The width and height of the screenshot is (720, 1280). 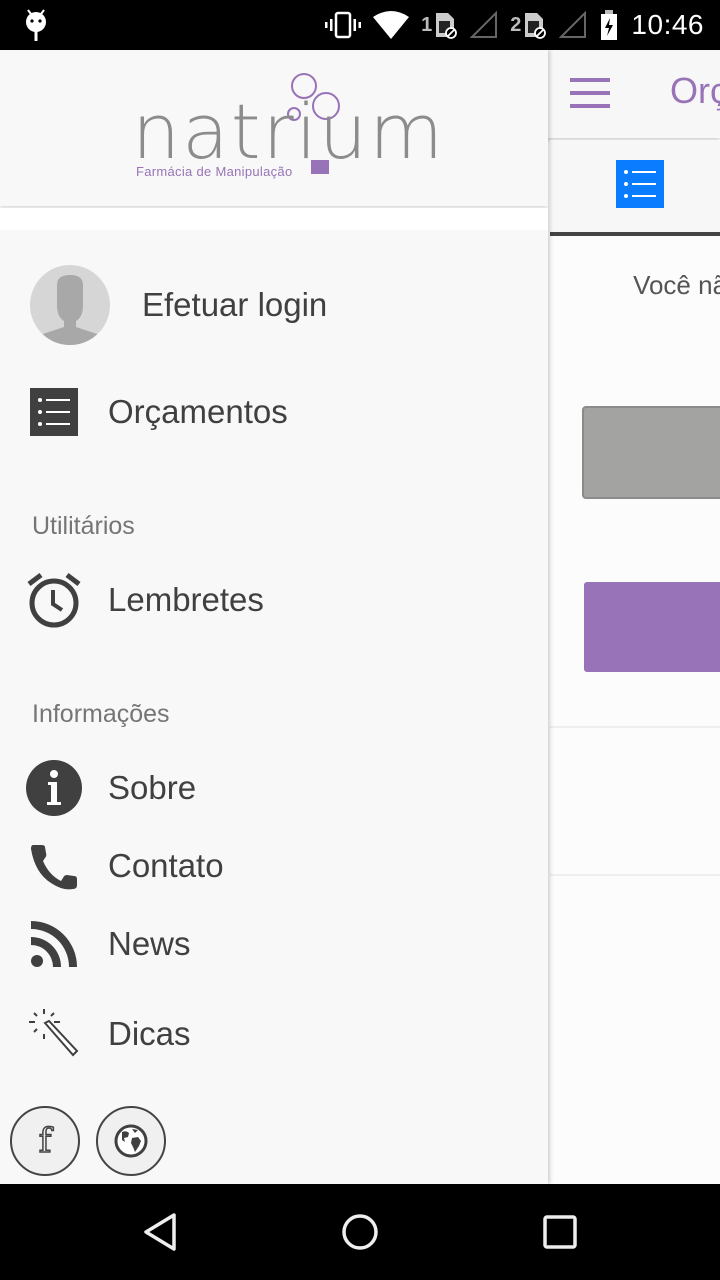 I want to click on sim1-status: 1, so click(x=439, y=25).